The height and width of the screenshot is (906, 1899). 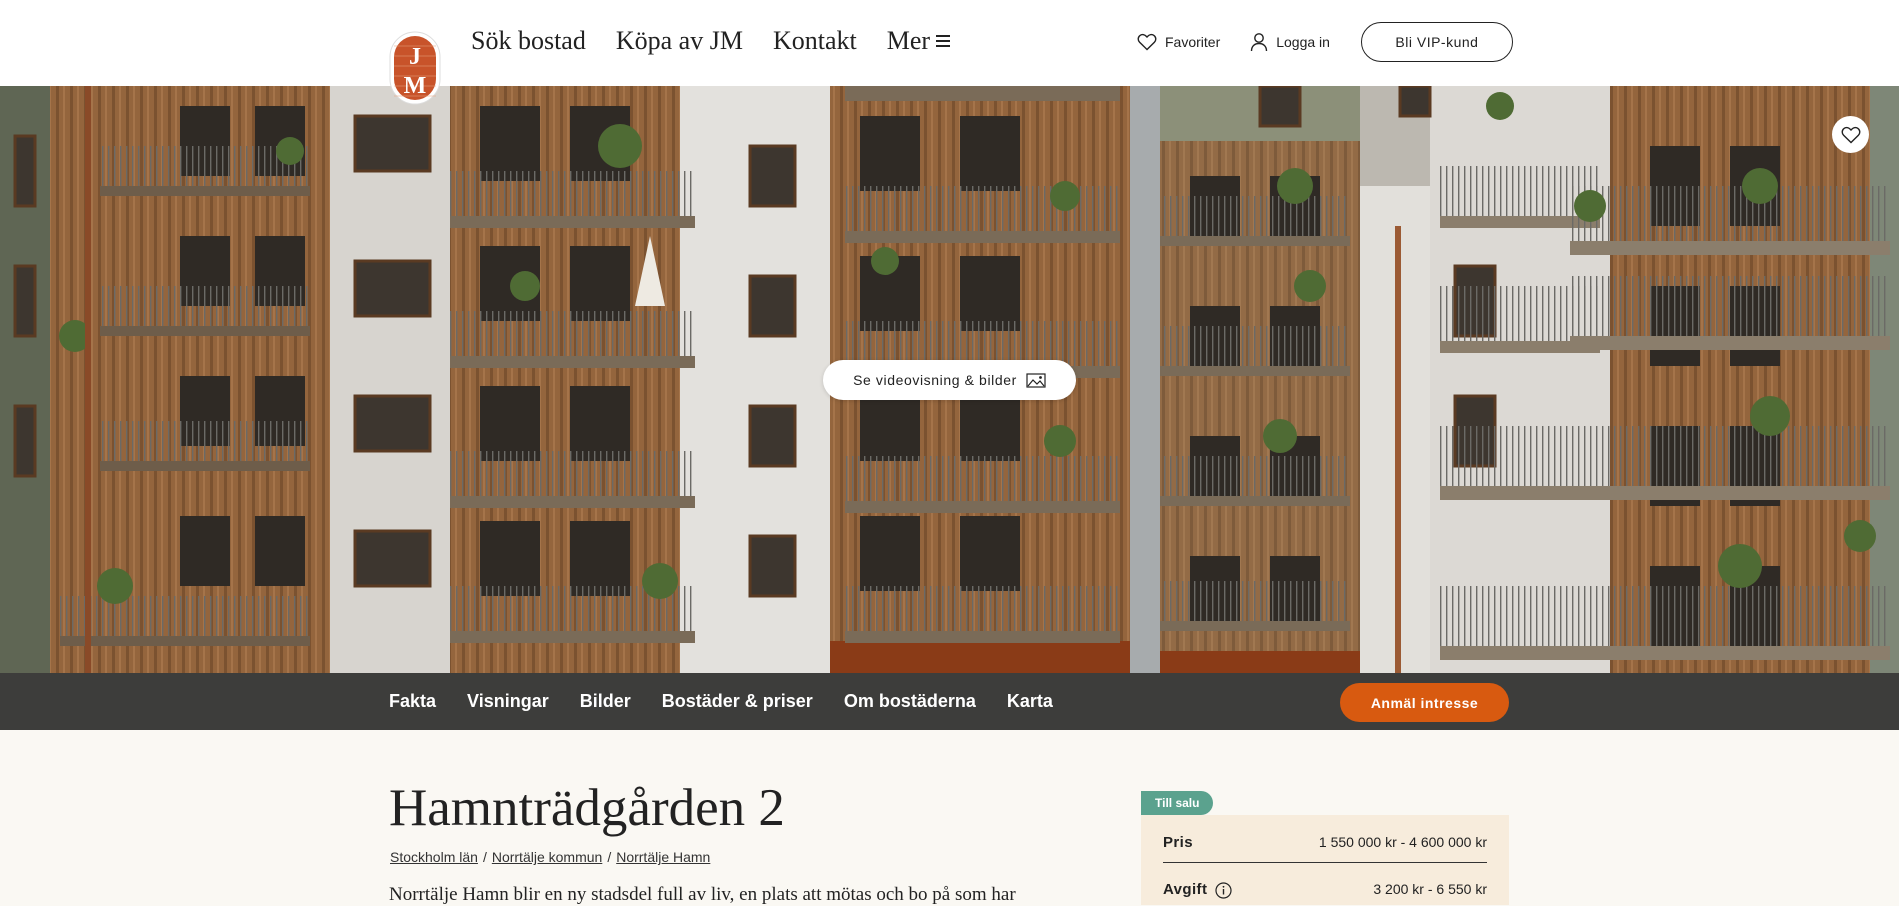 I want to click on fee-label: Avgift, so click(x=1185, y=889).